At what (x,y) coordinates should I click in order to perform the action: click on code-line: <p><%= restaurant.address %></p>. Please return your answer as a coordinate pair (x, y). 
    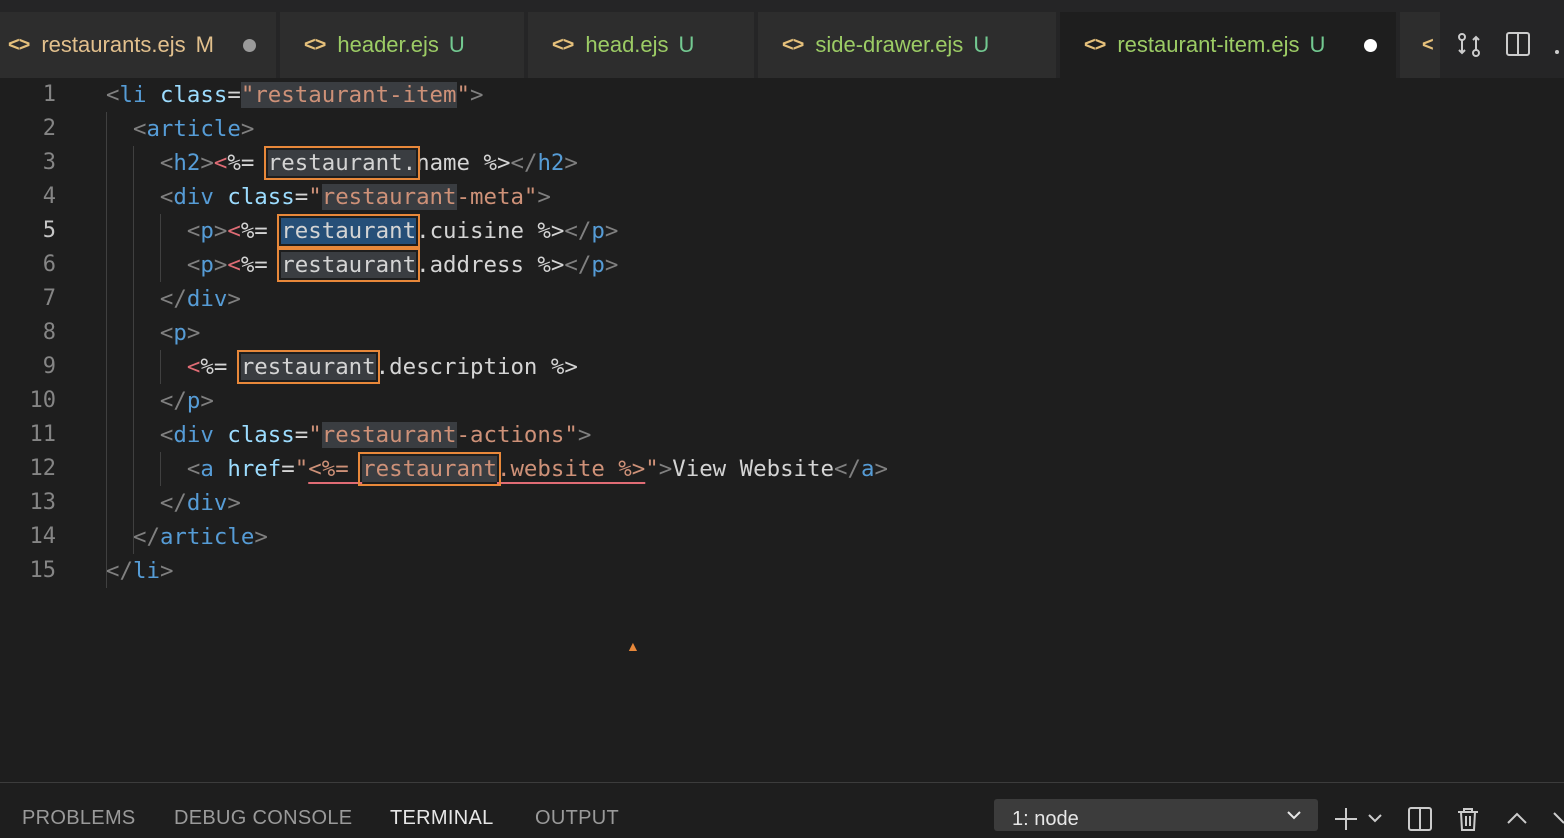
    Looking at the image, I should click on (362, 265).